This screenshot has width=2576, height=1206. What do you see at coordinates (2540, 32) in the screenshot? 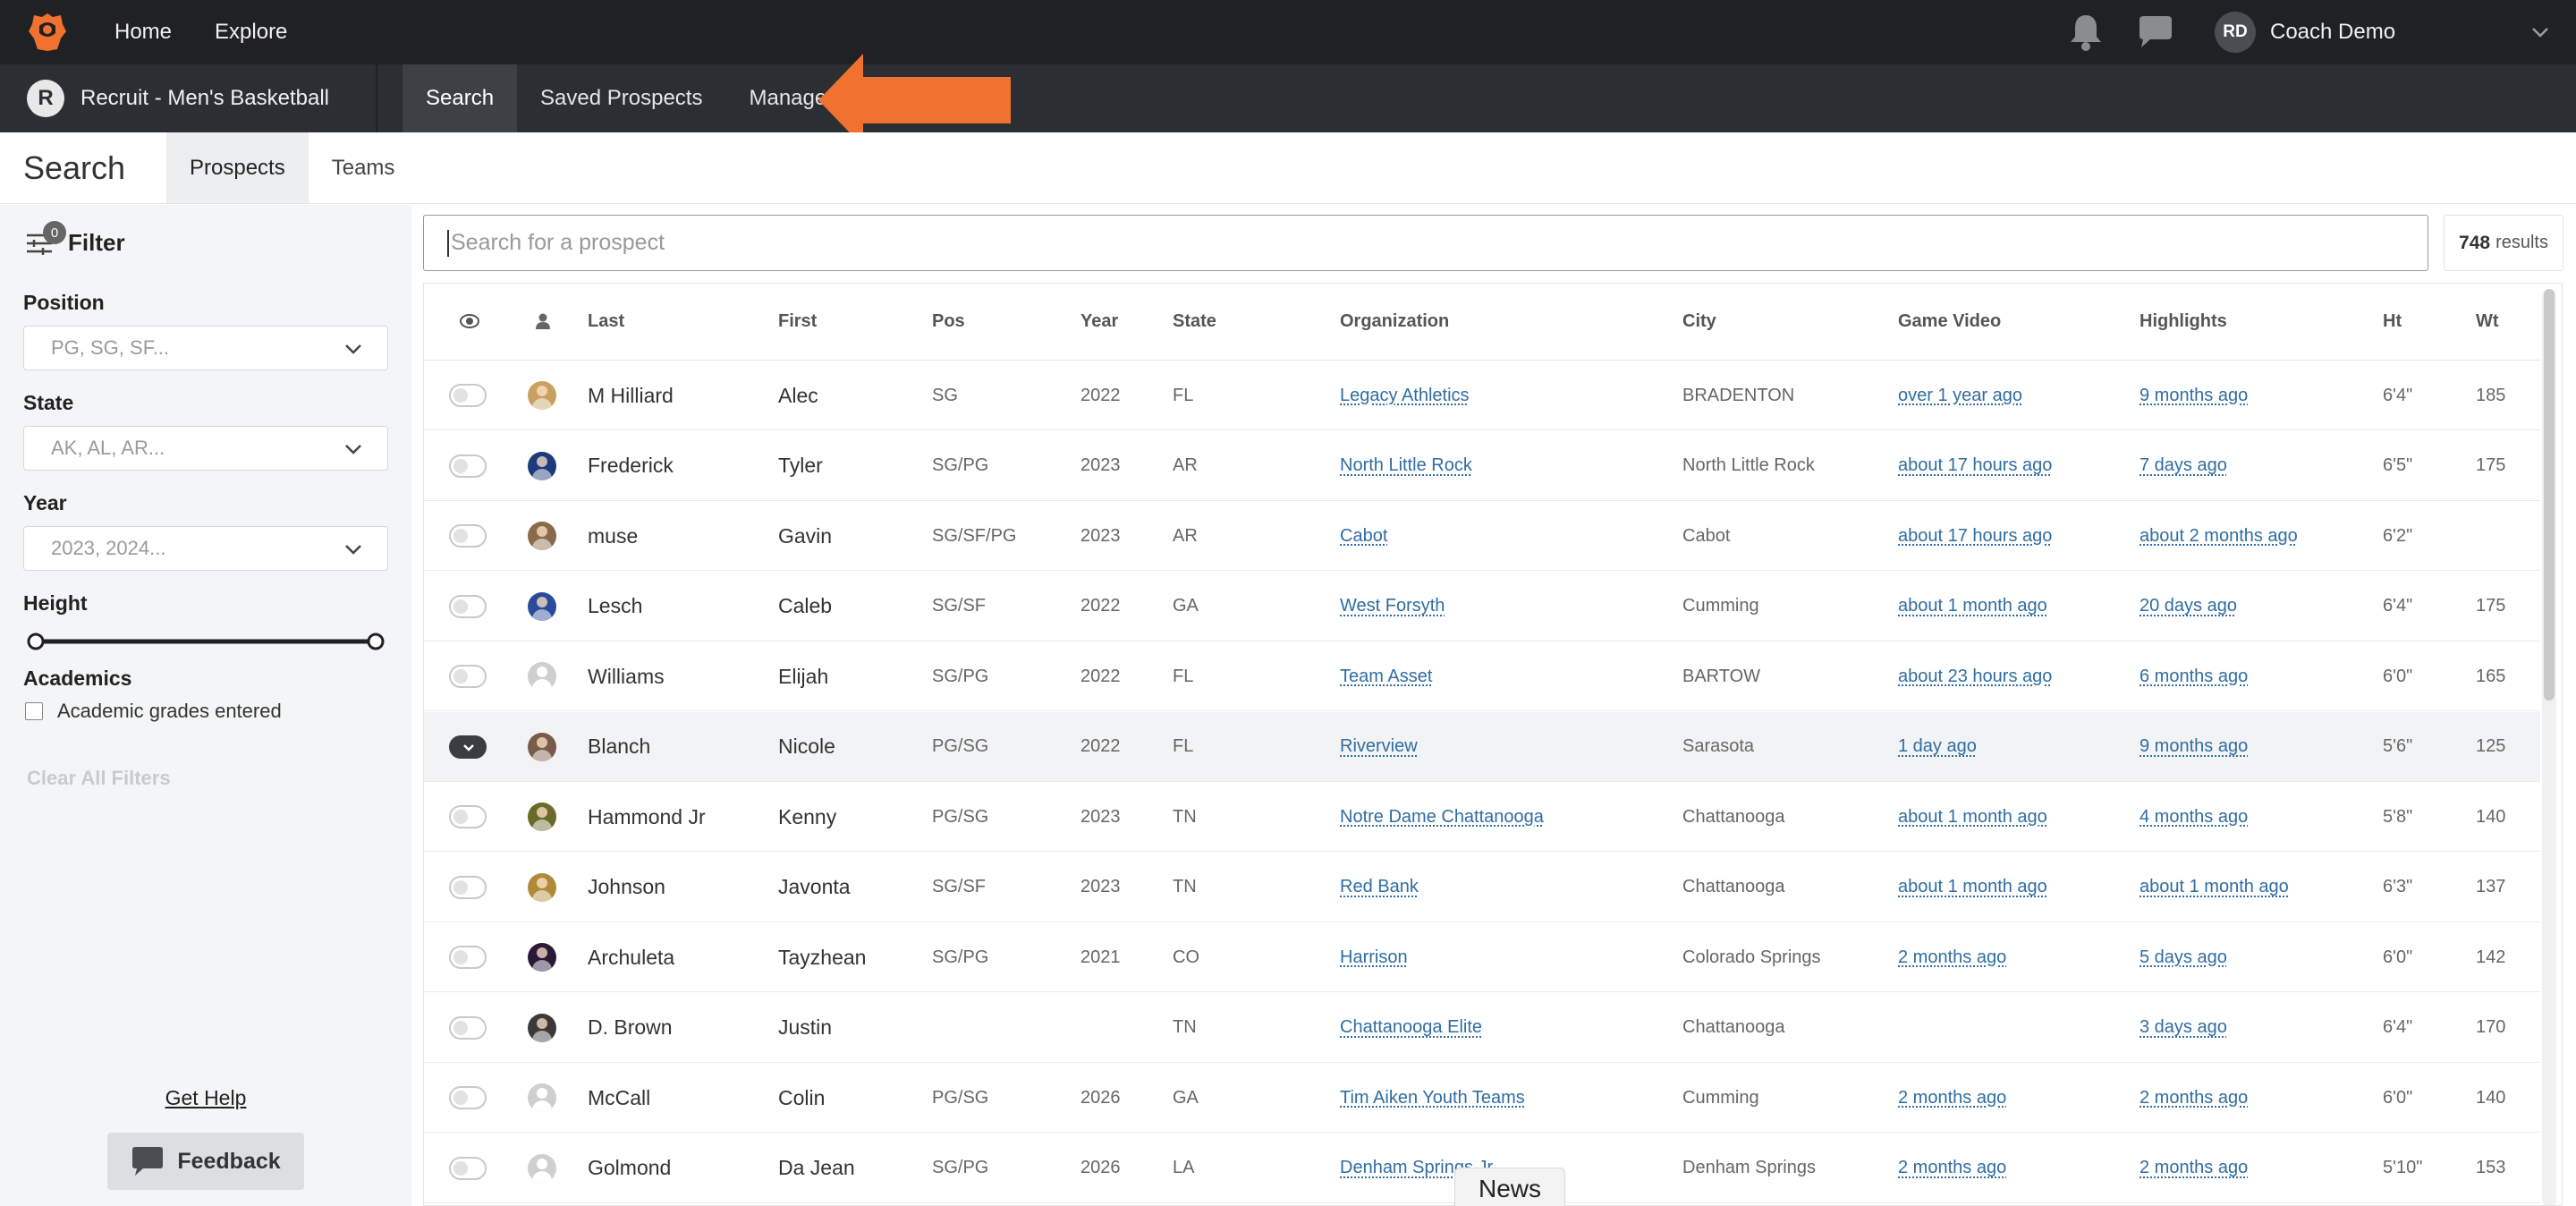
I see `user-menu-chevron-down-icon` at bounding box center [2540, 32].